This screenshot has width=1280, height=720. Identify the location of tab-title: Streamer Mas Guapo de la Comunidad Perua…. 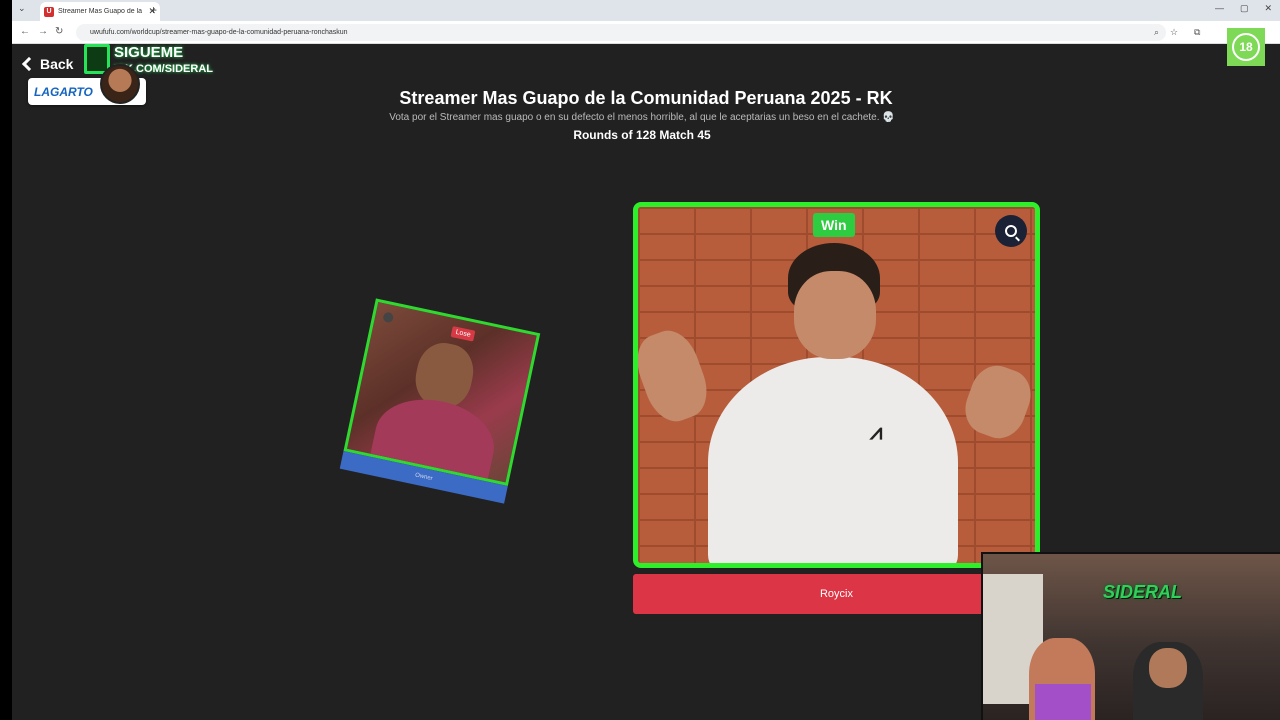
(101, 11).